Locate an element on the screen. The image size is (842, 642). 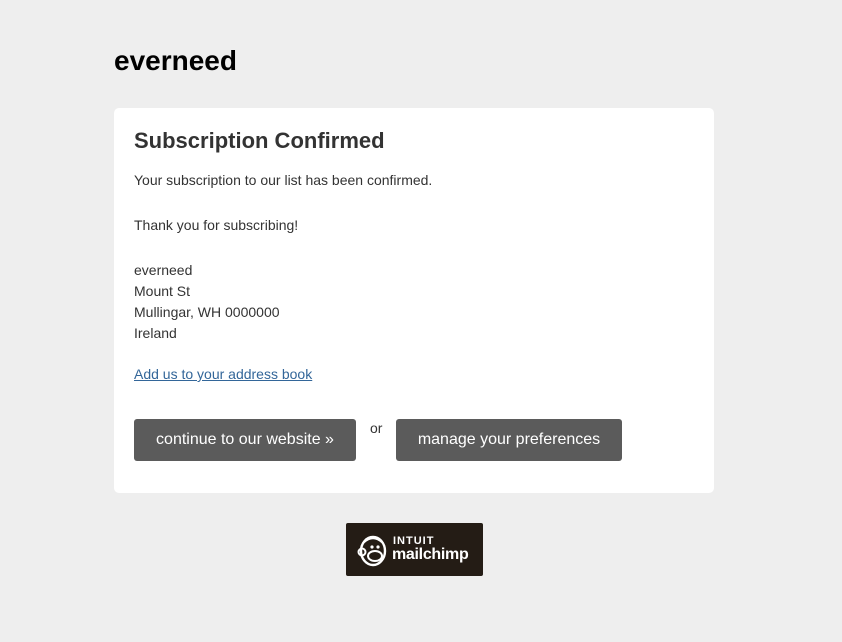
address-line-3: Mullingar, WH 0000000 is located at coordinates (207, 312).